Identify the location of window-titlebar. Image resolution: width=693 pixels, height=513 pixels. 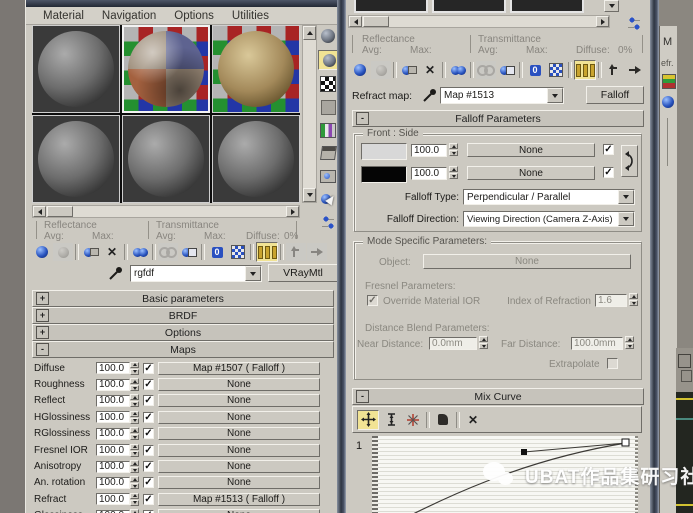
(182, 3).